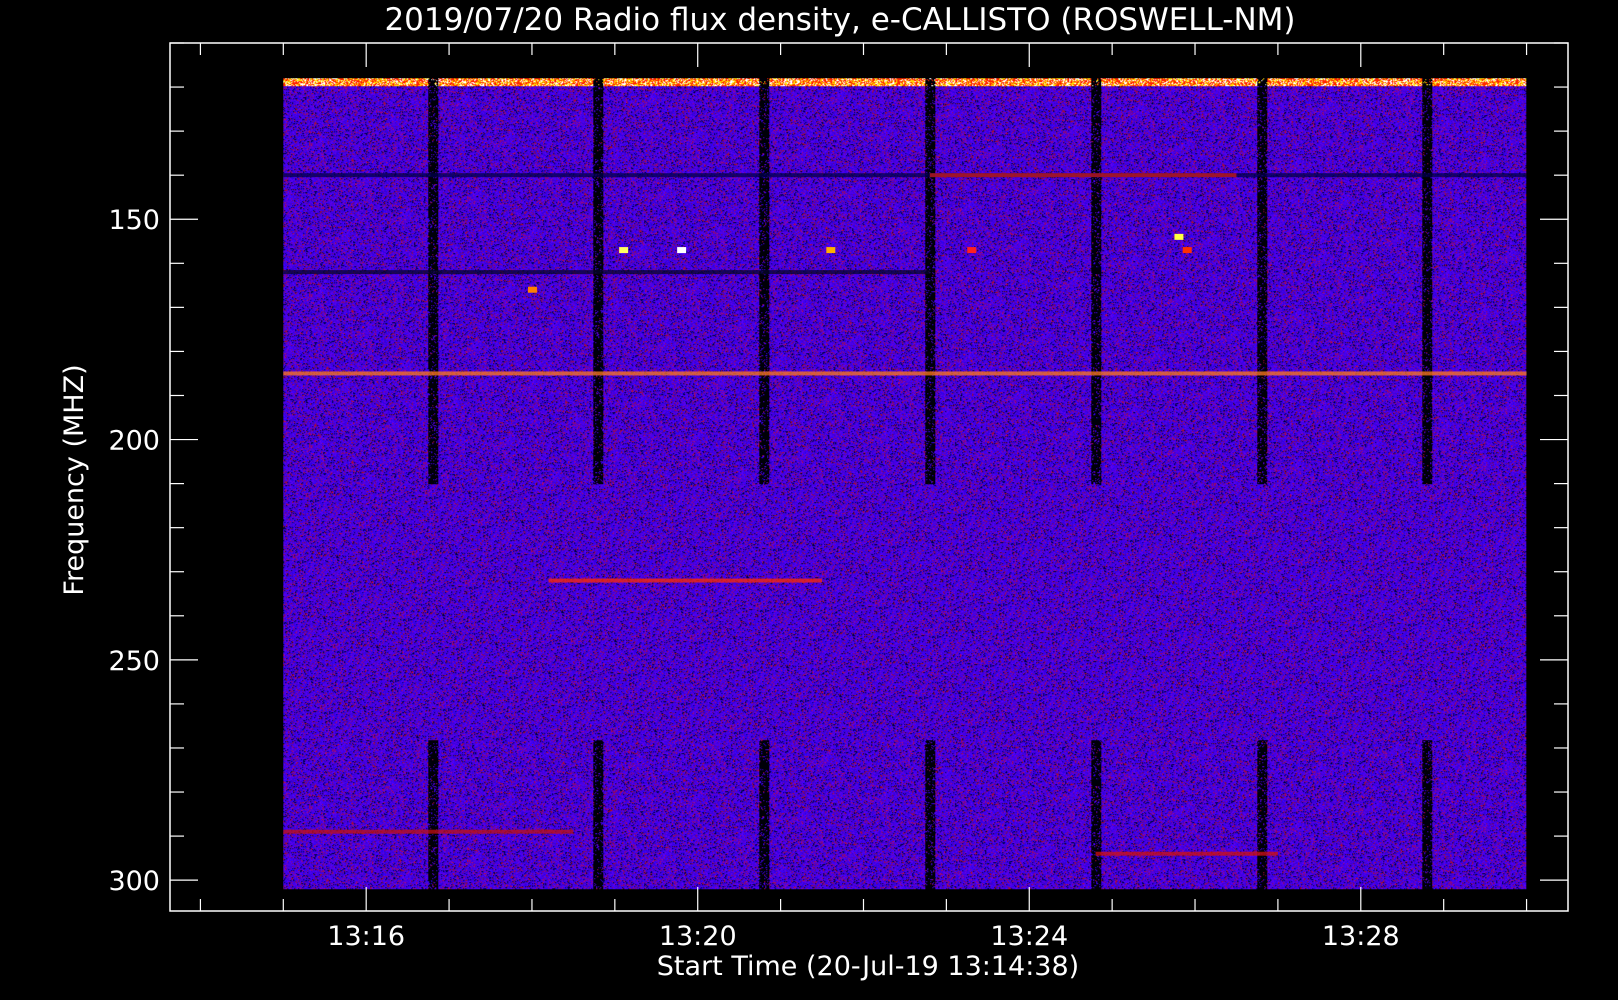  What do you see at coordinates (134, 220) in the screenshot?
I see `y-tick-label: 150` at bounding box center [134, 220].